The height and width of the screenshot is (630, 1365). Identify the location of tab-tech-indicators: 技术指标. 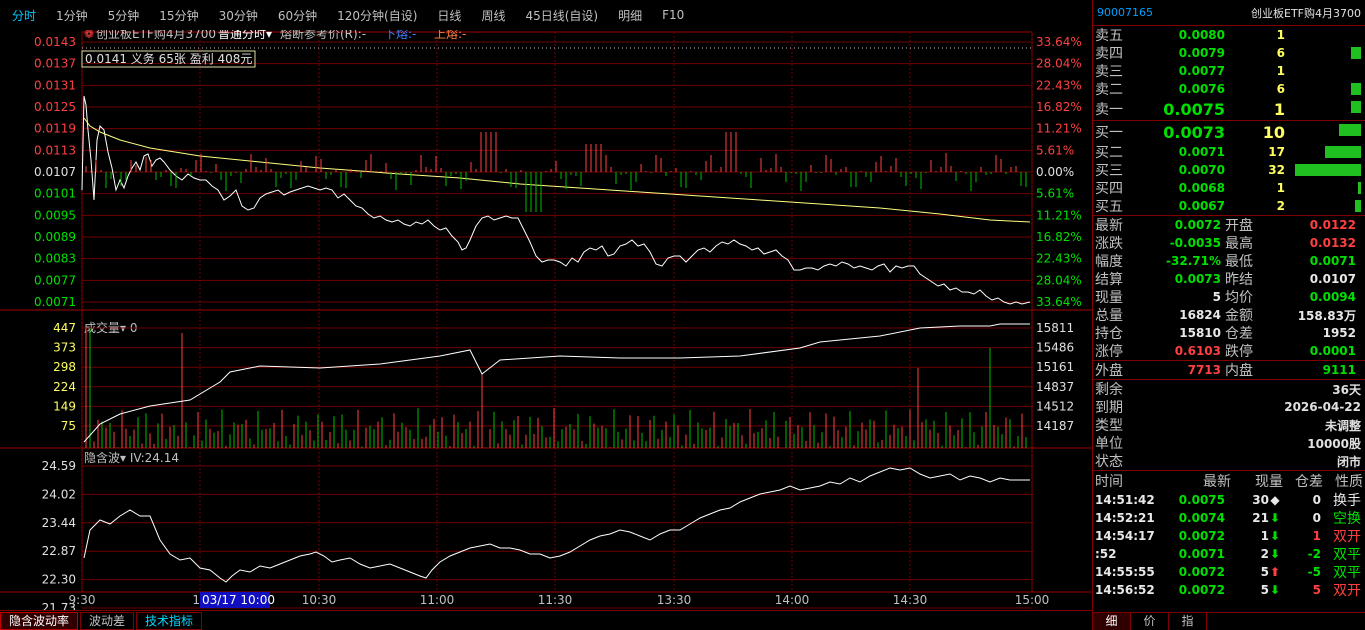
(169, 620).